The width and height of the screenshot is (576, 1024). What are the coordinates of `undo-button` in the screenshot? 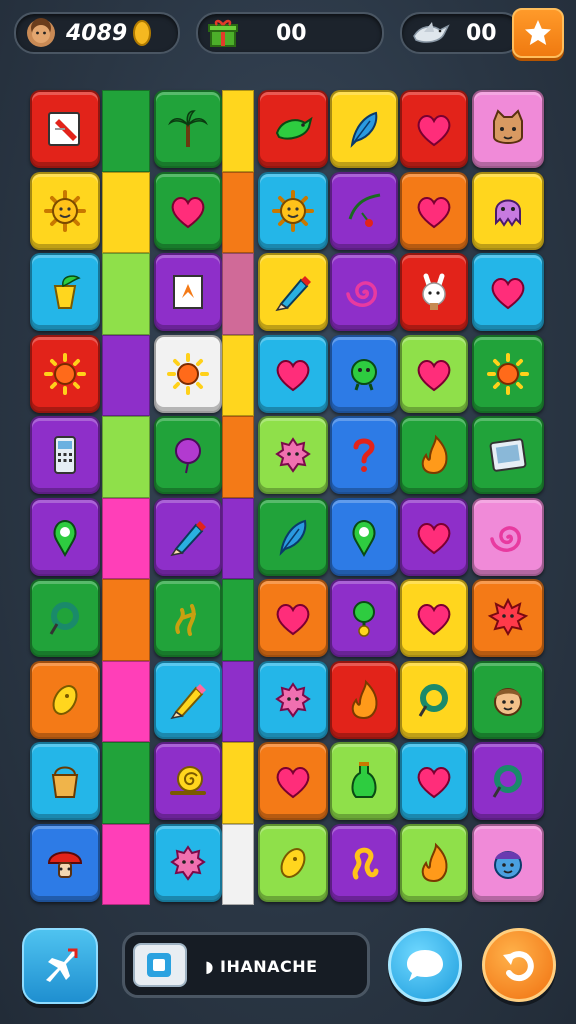 It's located at (519, 965).